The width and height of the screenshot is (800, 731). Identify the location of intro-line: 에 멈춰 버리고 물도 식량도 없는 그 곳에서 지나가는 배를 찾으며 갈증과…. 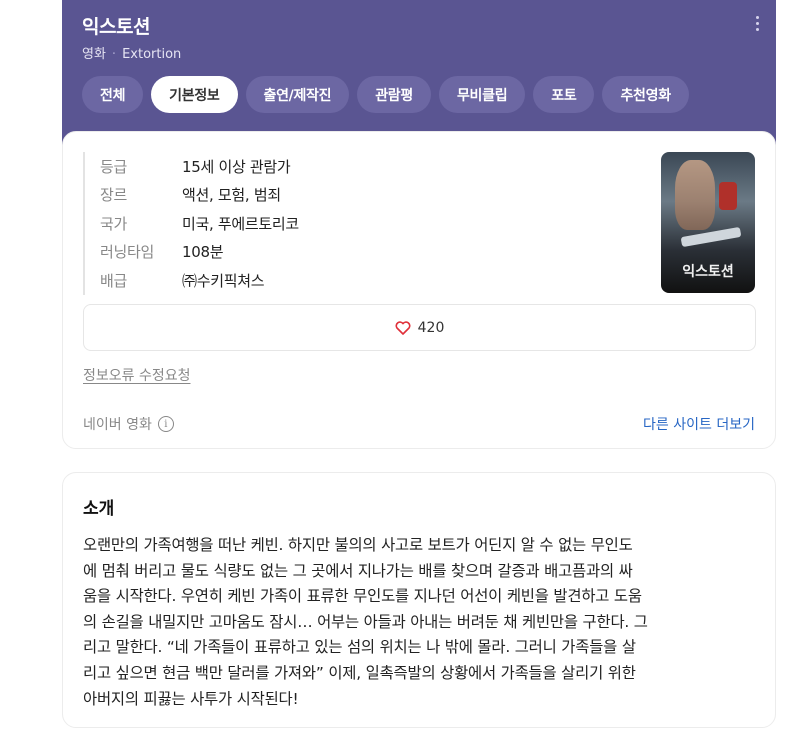
(358, 570).